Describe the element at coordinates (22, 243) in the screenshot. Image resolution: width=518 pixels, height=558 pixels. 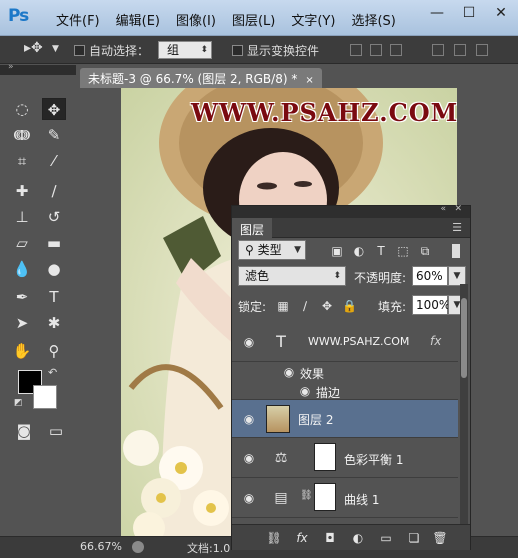
I see `eraser-tool-icon: ▱` at that location.